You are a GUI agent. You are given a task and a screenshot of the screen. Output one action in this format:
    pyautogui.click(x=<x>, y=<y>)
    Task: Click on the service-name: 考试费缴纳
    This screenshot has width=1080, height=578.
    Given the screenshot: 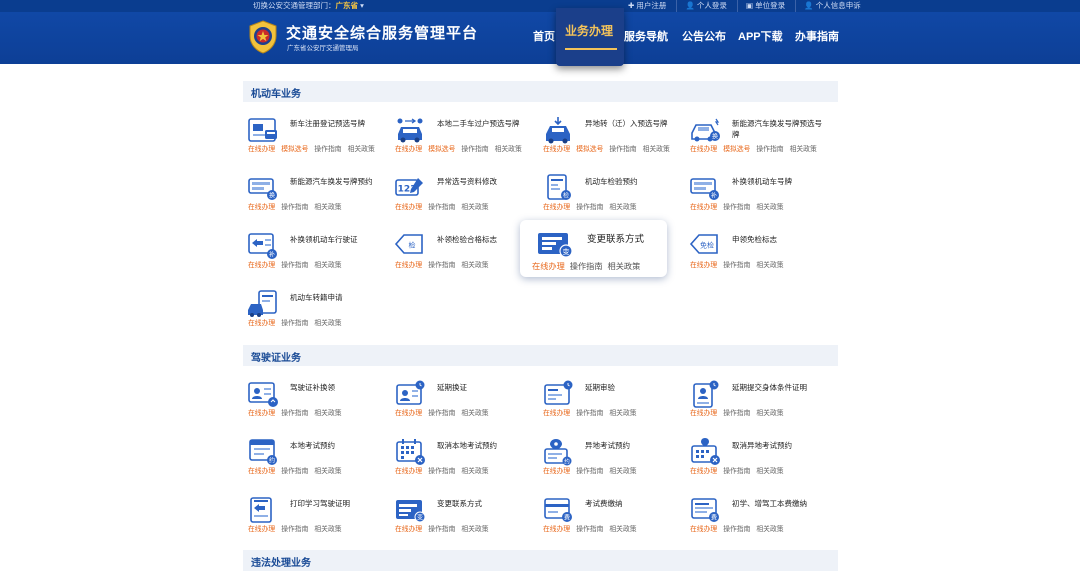 What is the action you would take?
    pyautogui.click(x=630, y=503)
    